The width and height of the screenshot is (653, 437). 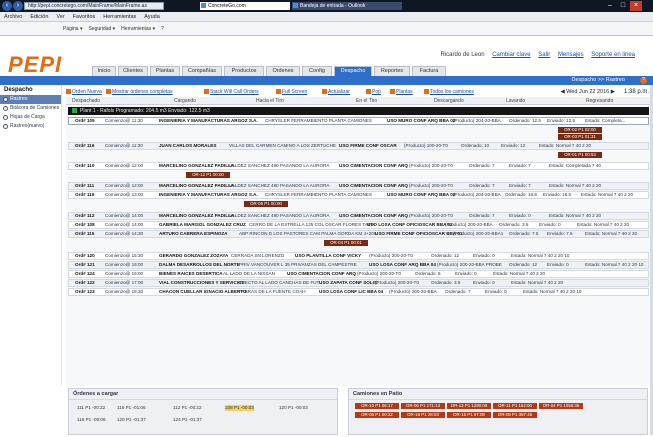 I want to click on back-icon: ‹, so click(x=7, y=6).